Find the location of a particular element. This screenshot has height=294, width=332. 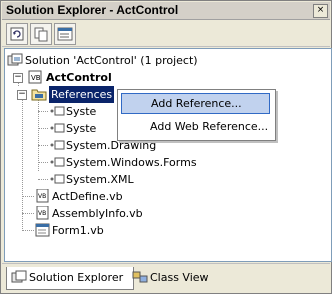

references-folder-icon is located at coordinates (39, 95).